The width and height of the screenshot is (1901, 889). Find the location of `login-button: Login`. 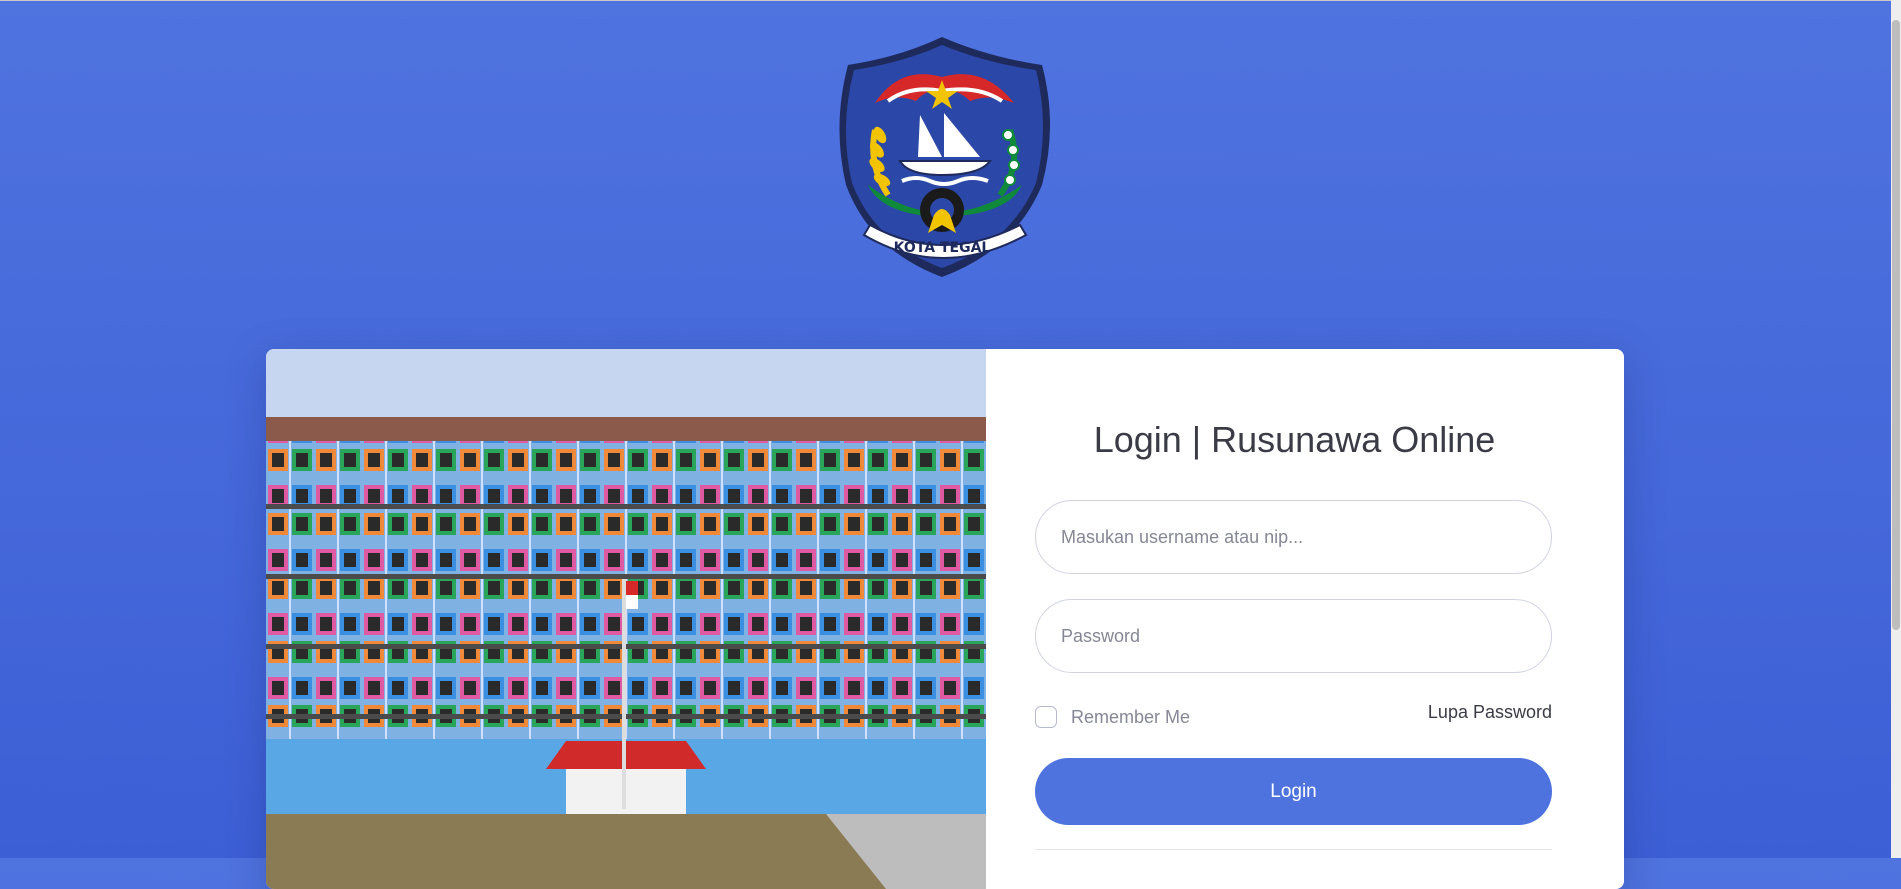

login-button: Login is located at coordinates (1293, 791).